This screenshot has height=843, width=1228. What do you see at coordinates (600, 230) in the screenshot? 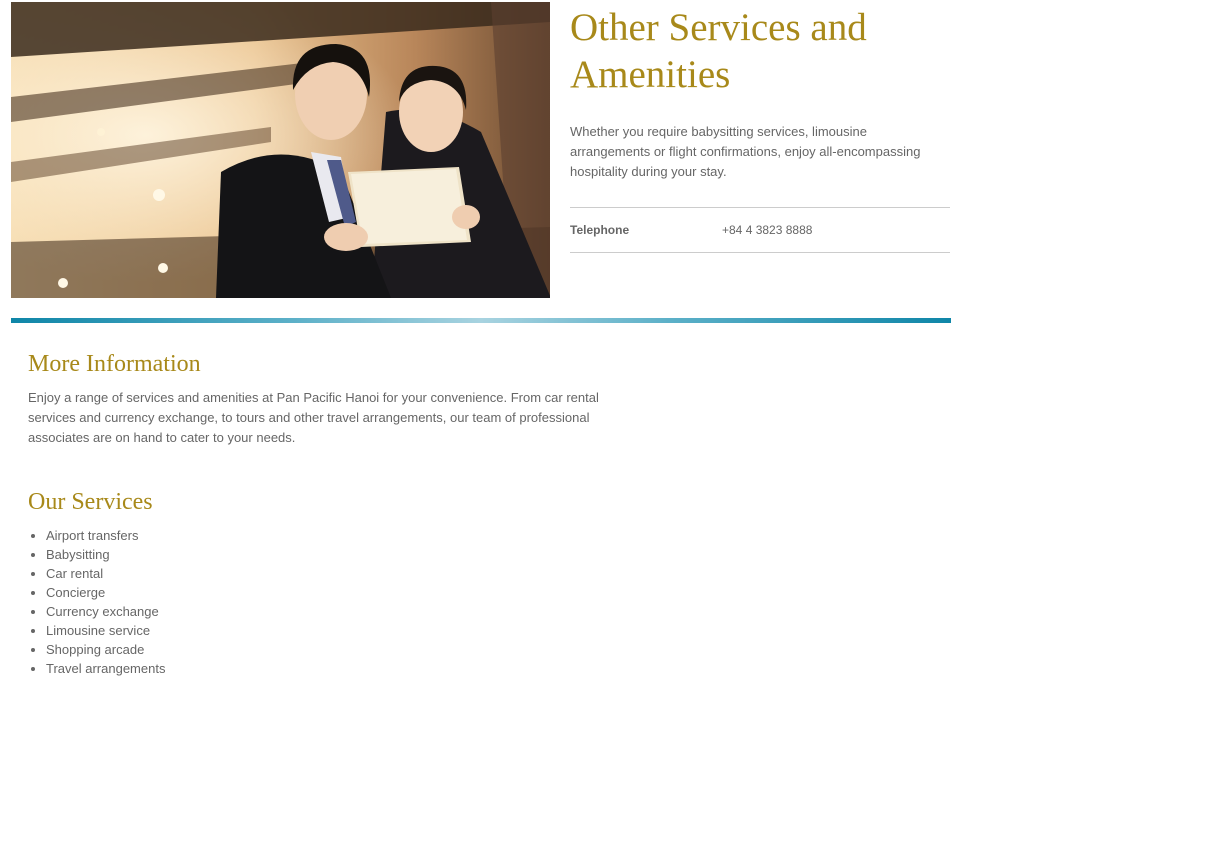
I see `telephone-label: Telephone` at bounding box center [600, 230].